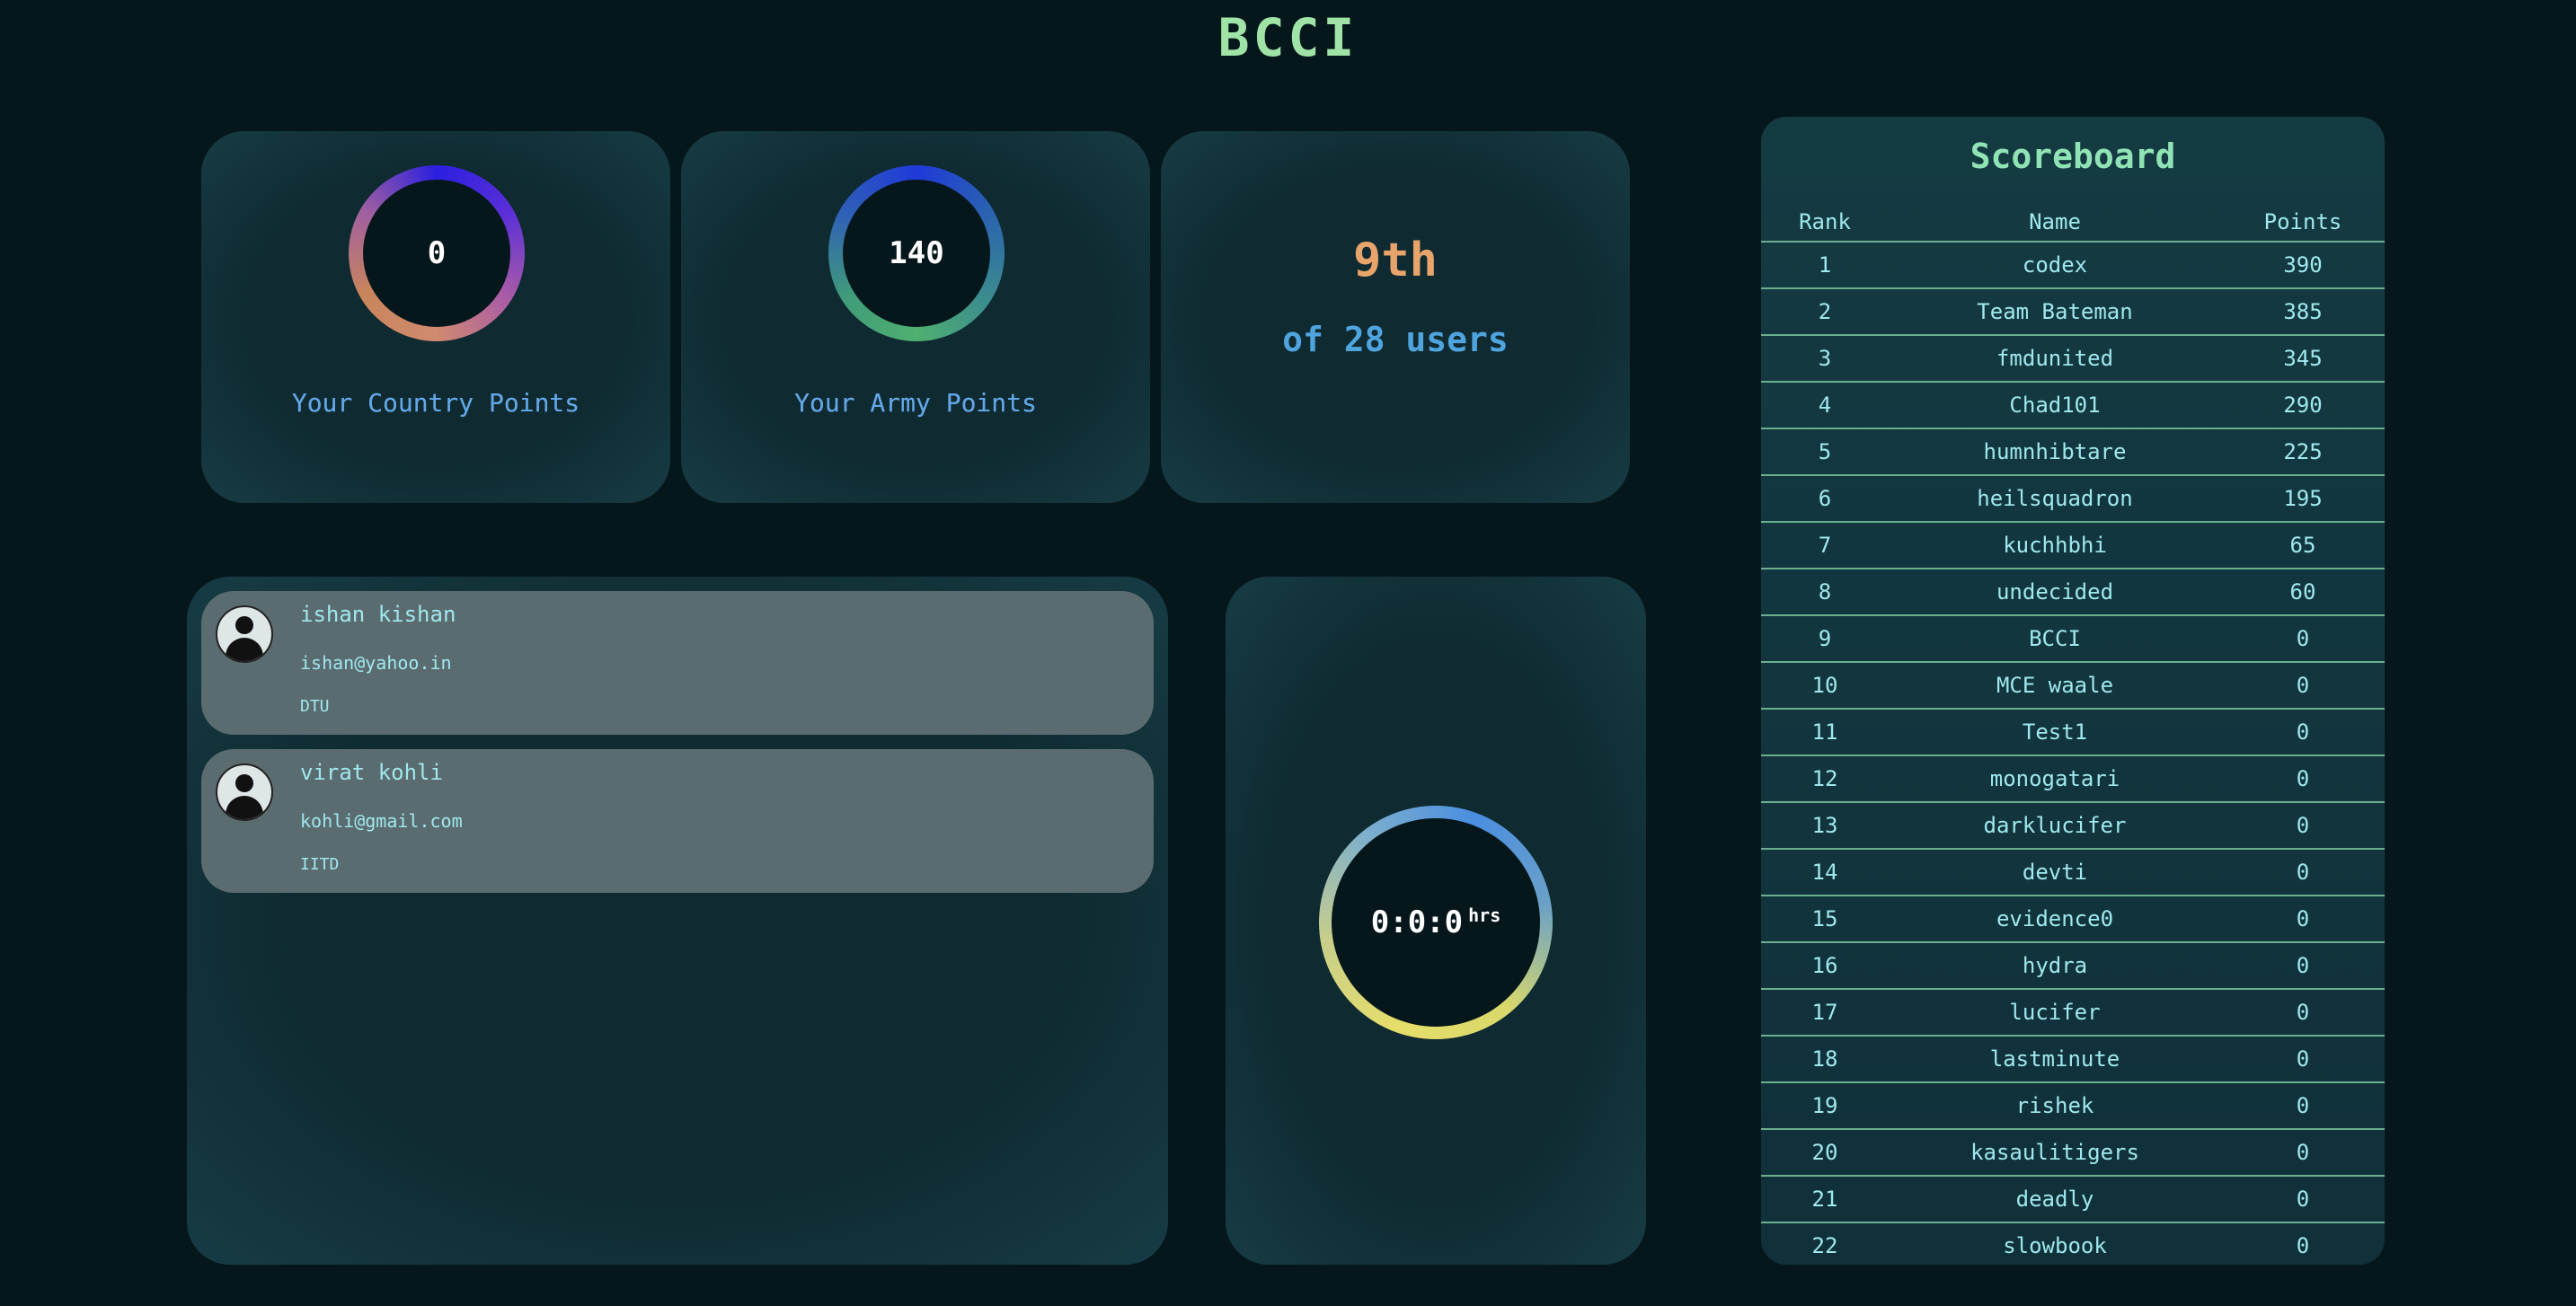 The width and height of the screenshot is (2576, 1306). I want to click on points-cell: 225, so click(2303, 451).